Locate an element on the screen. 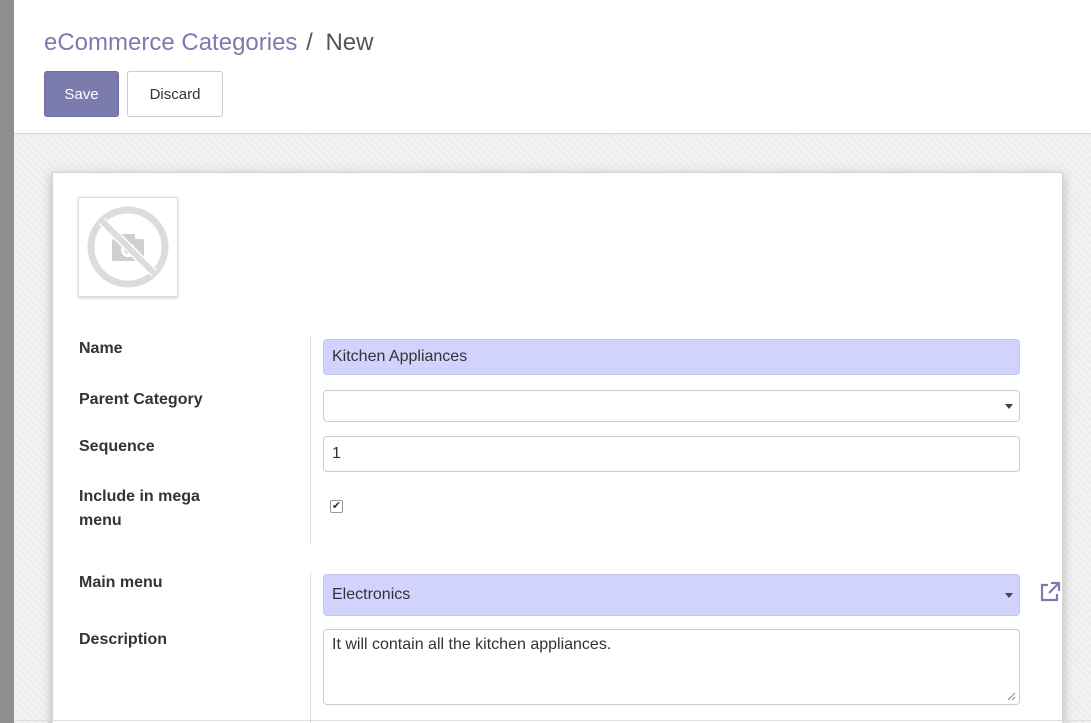 Image resolution: width=1091 pixels, height=723 pixels. no-image-camera-icon is located at coordinates (128, 247).